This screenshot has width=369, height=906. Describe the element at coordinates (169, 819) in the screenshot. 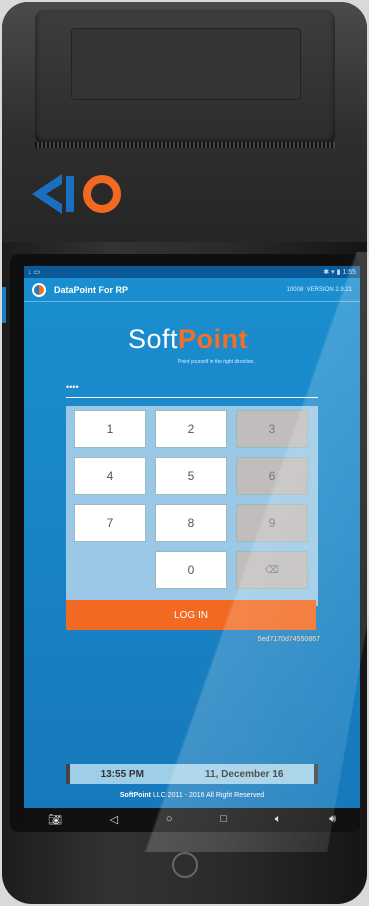

I see `home-icon: ○` at that location.